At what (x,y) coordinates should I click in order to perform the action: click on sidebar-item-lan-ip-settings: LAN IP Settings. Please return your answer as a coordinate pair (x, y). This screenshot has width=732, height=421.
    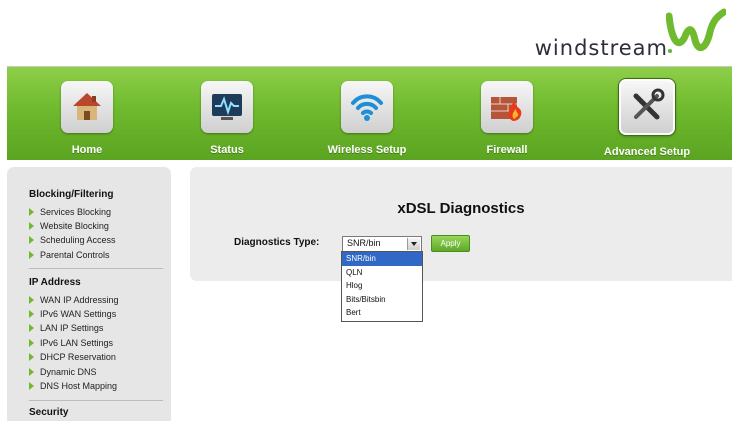
    Looking at the image, I should click on (66, 330).